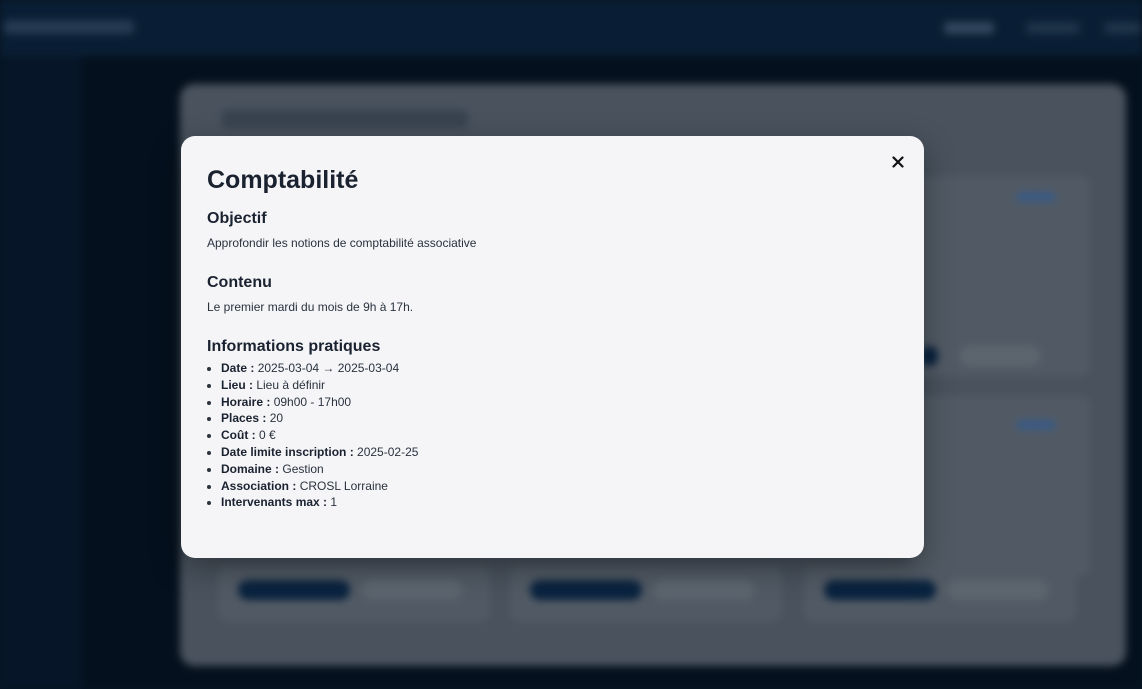 This screenshot has width=1142, height=689. What do you see at coordinates (343, 485) in the screenshot?
I see `info-value-association: CROSL Lorraine` at bounding box center [343, 485].